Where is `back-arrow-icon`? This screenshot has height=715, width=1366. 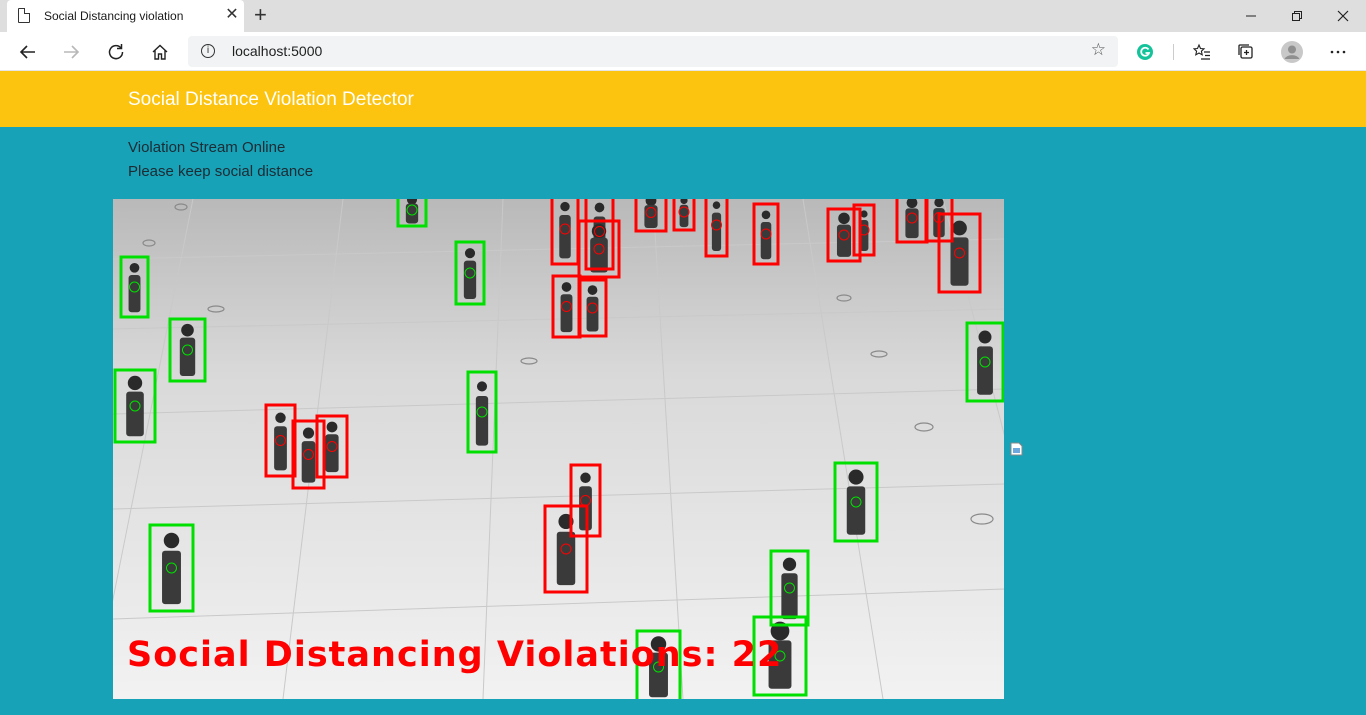 back-arrow-icon is located at coordinates (27, 52).